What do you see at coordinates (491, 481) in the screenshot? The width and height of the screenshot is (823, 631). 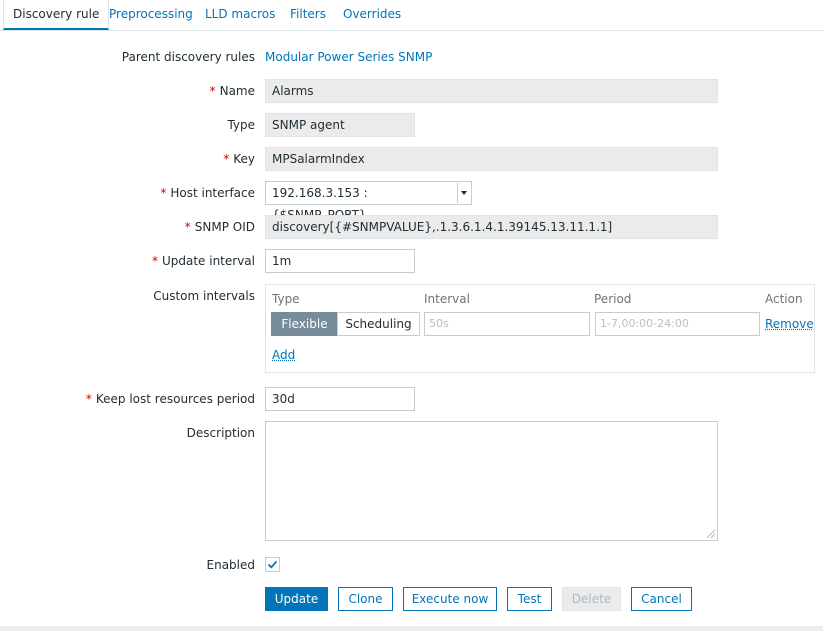 I see `description-textarea` at bounding box center [491, 481].